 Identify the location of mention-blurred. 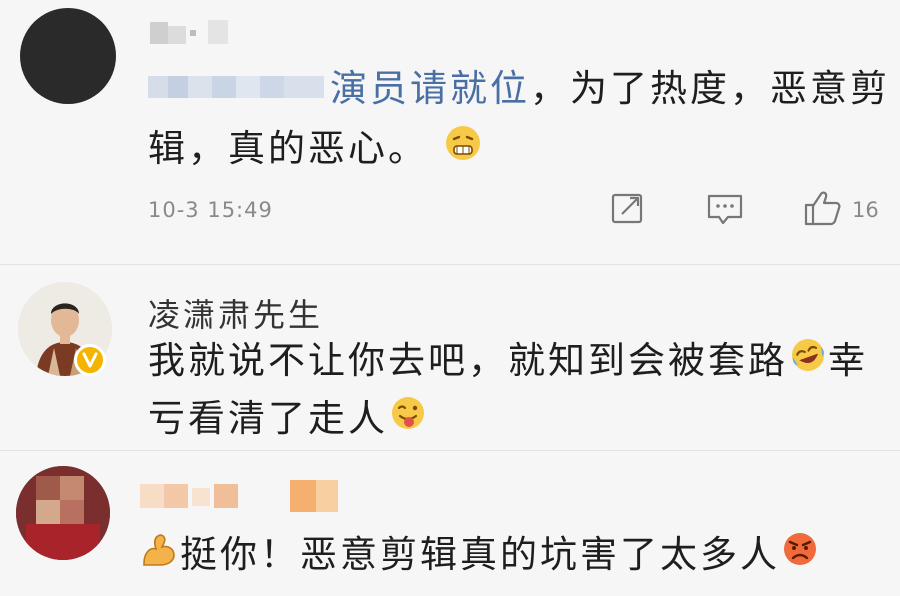
(238, 87).